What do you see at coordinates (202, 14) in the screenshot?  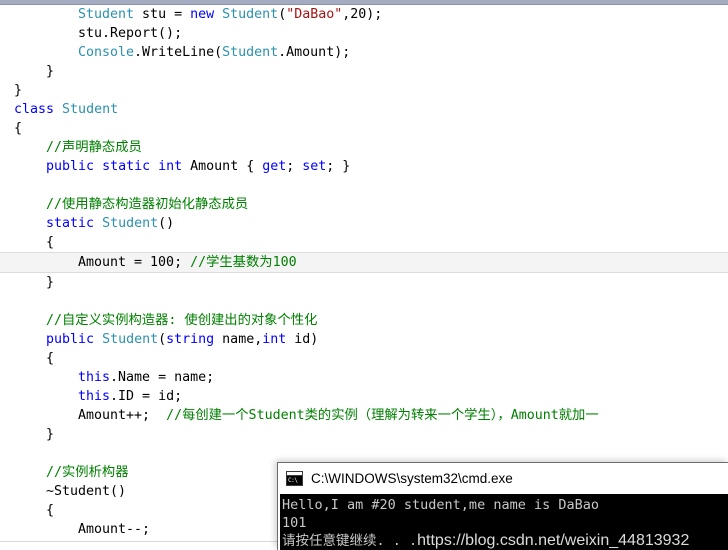 I see `code-token: new` at bounding box center [202, 14].